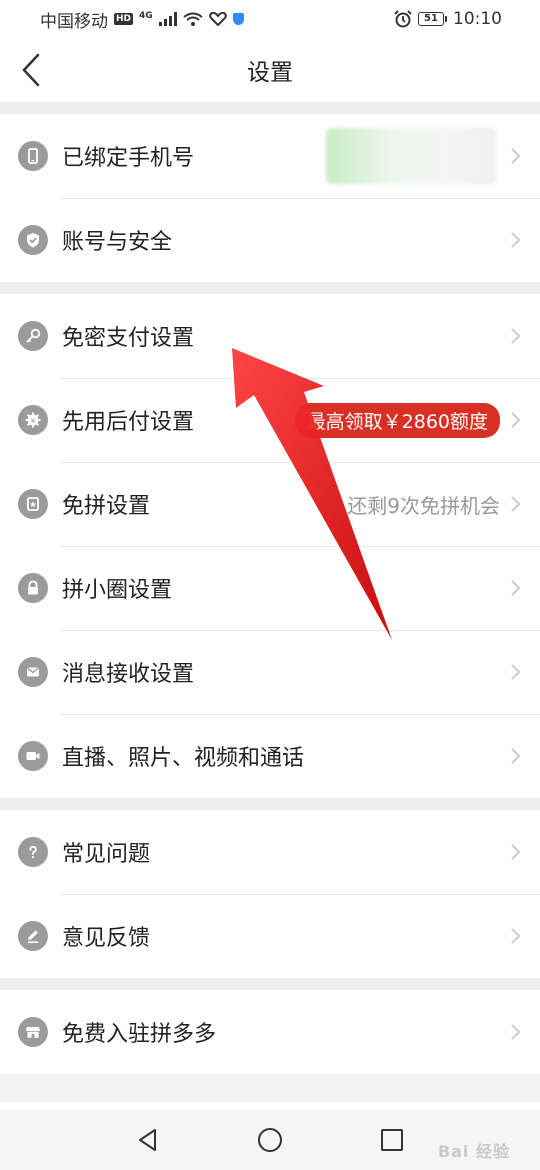 The height and width of the screenshot is (1170, 540). I want to click on key-icon, so click(33, 336).